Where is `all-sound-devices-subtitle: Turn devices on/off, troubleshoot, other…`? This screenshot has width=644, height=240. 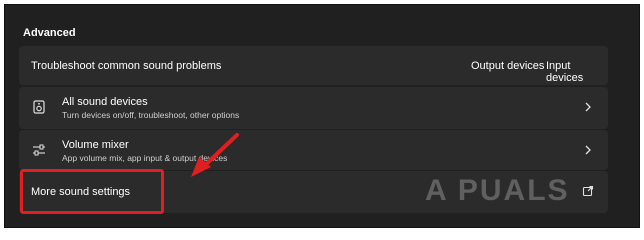 all-sound-devices-subtitle: Turn devices on/off, troubleshoot, other… is located at coordinates (151, 115).